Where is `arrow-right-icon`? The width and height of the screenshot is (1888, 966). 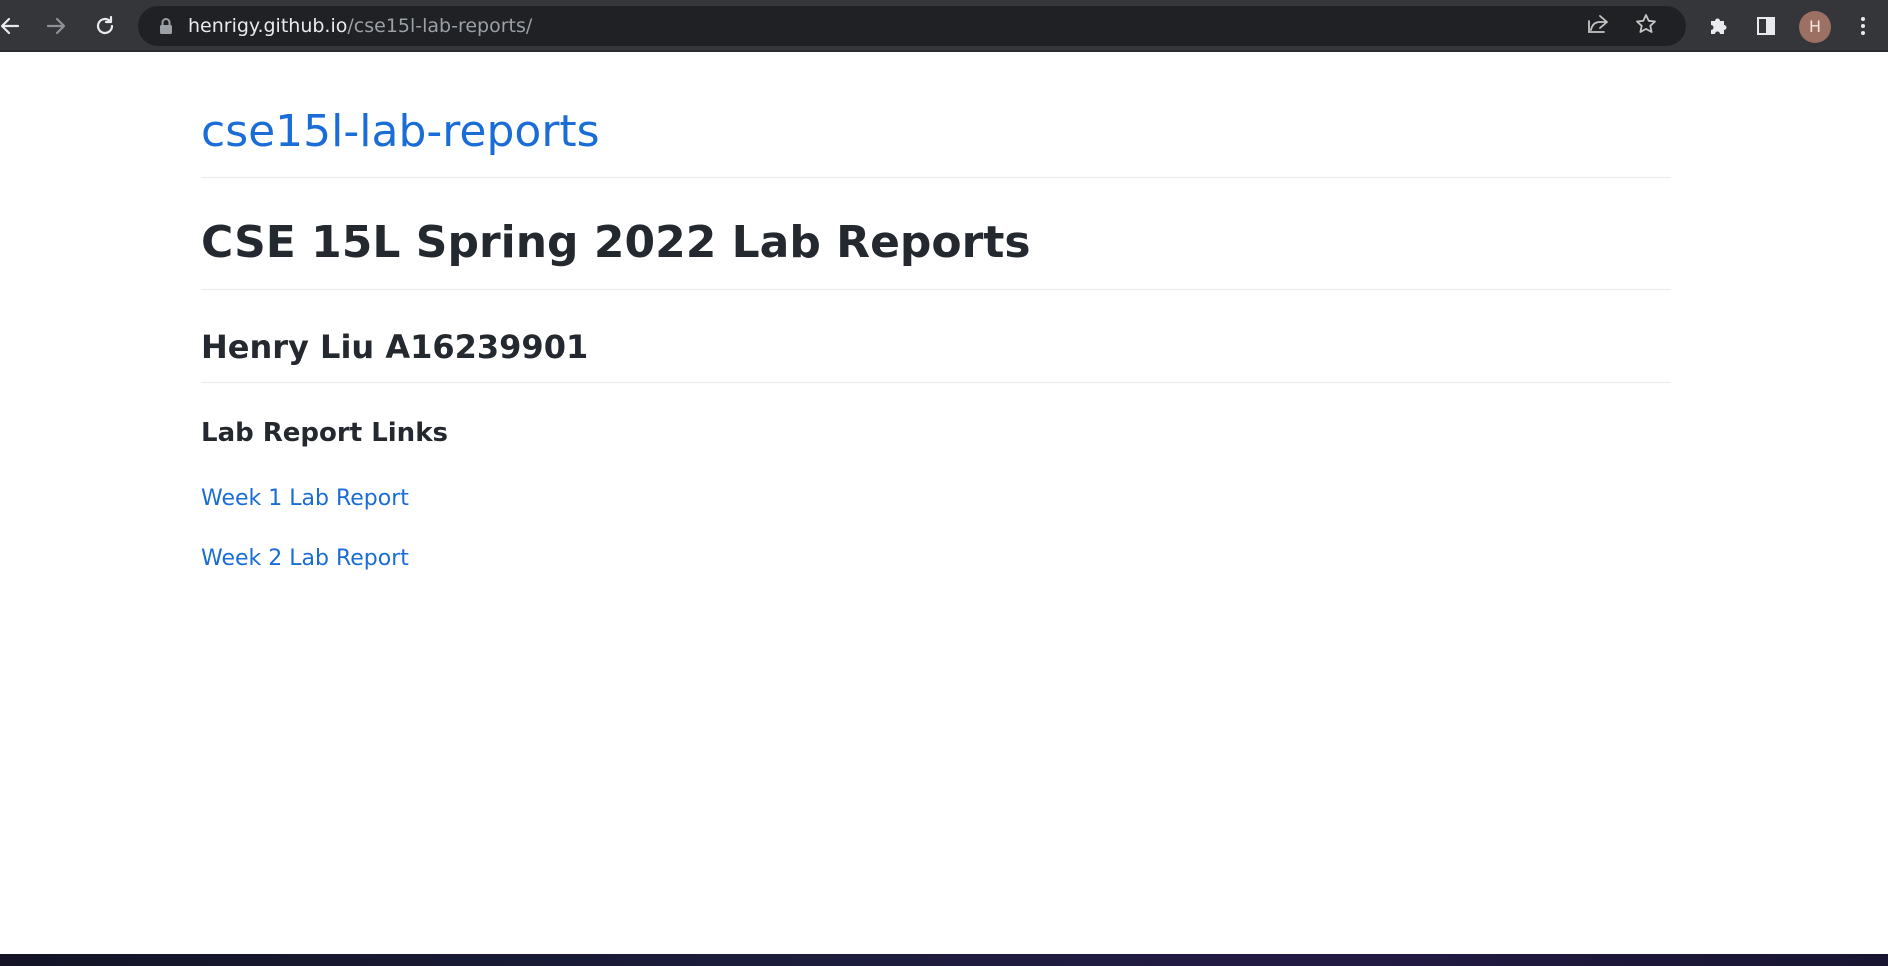
arrow-right-icon is located at coordinates (56, 26).